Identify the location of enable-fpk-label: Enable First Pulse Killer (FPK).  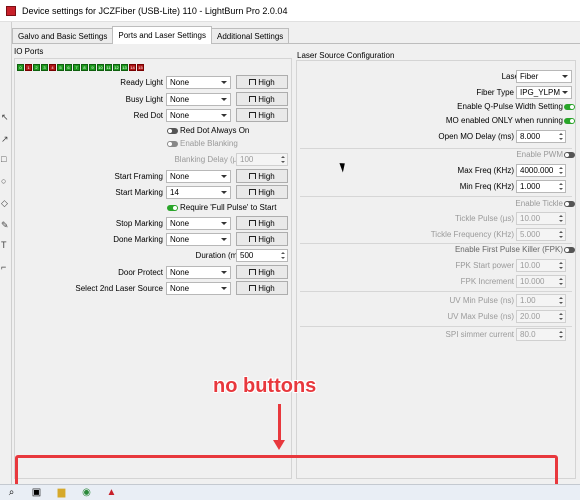
(508, 249).